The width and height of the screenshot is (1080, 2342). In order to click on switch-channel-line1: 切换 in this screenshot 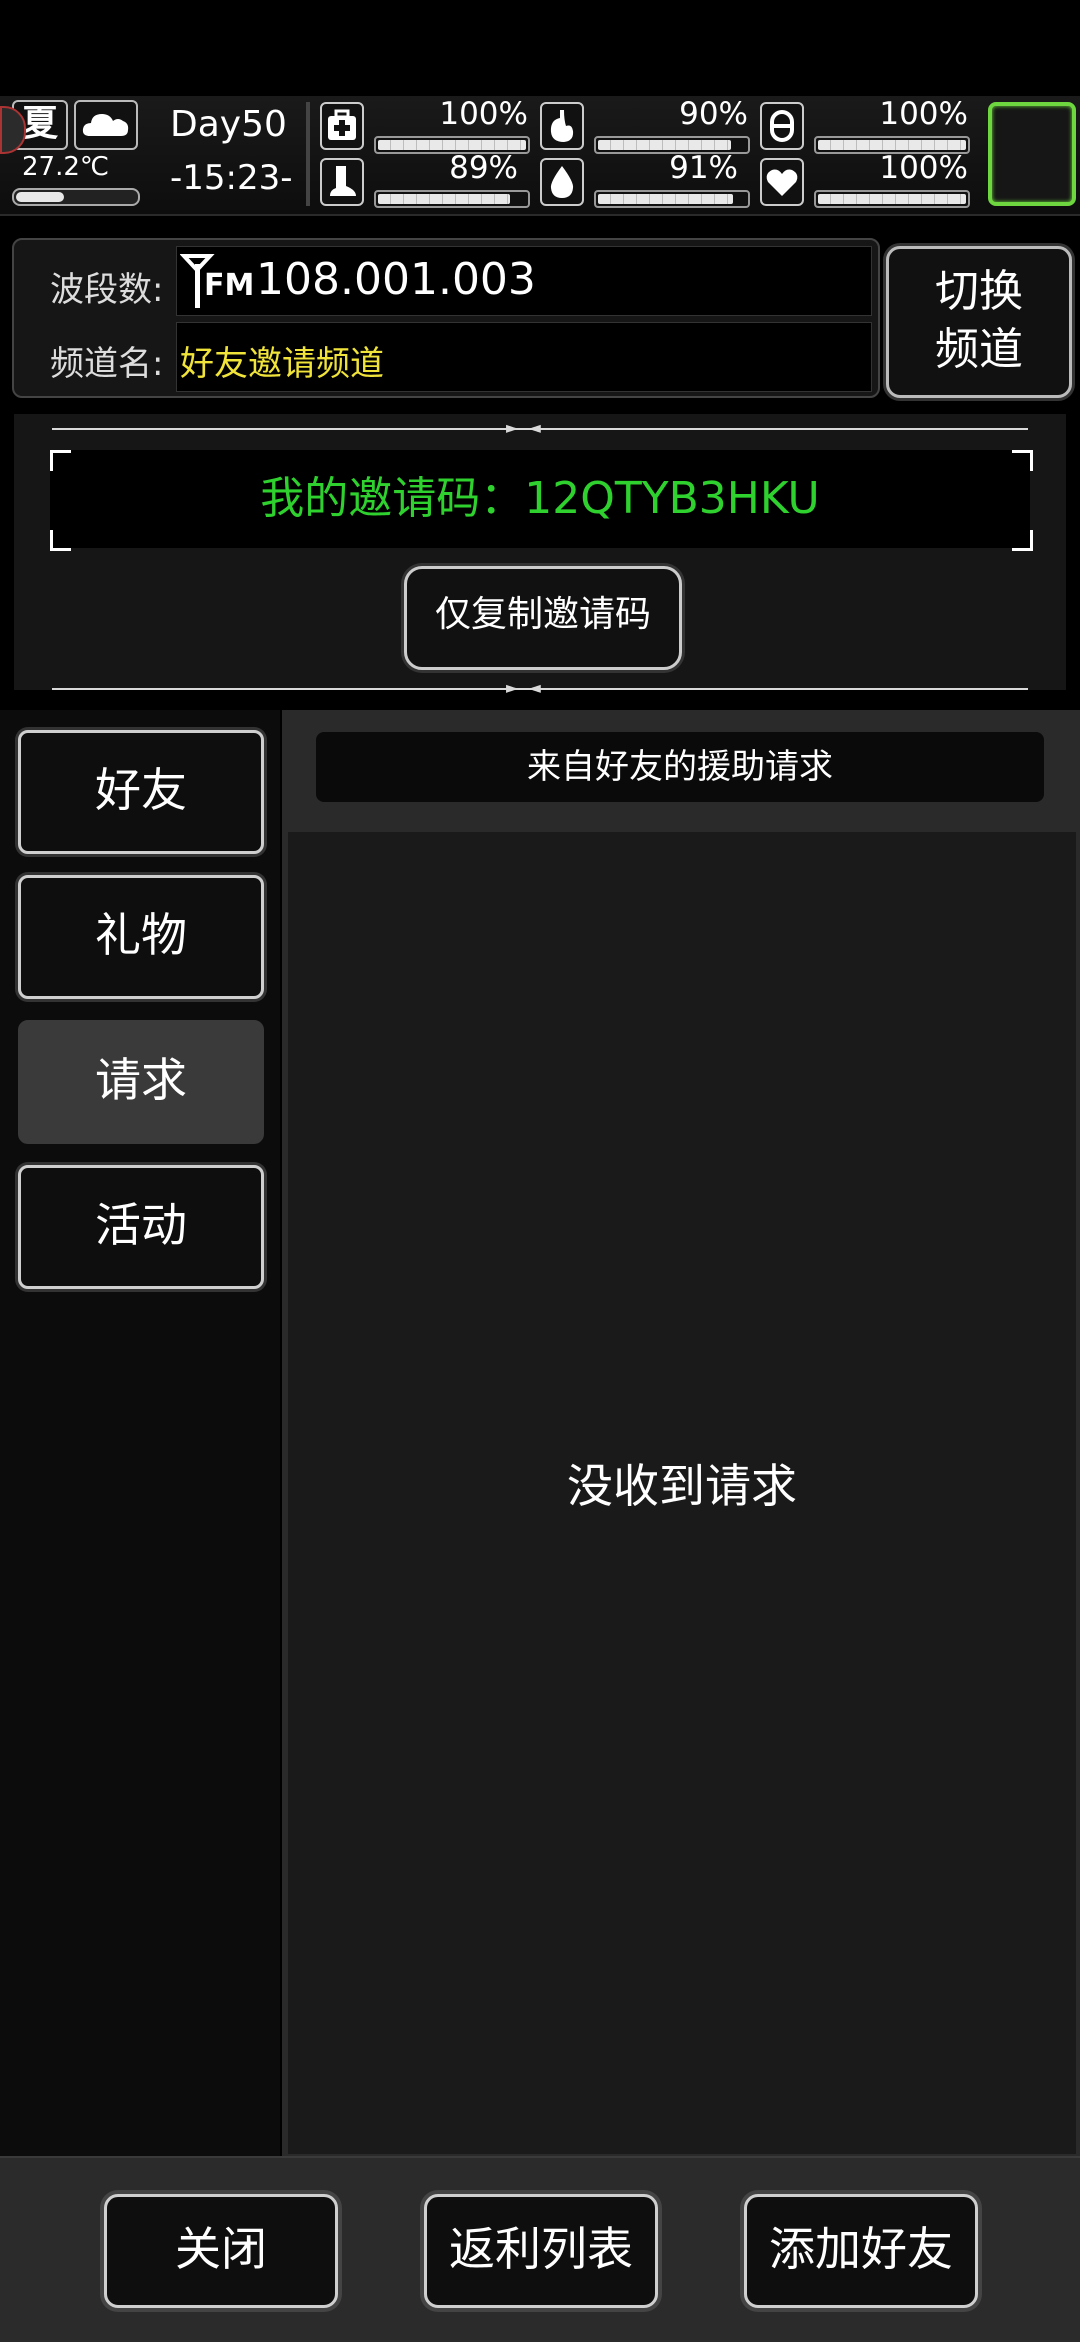, I will do `click(979, 291)`.